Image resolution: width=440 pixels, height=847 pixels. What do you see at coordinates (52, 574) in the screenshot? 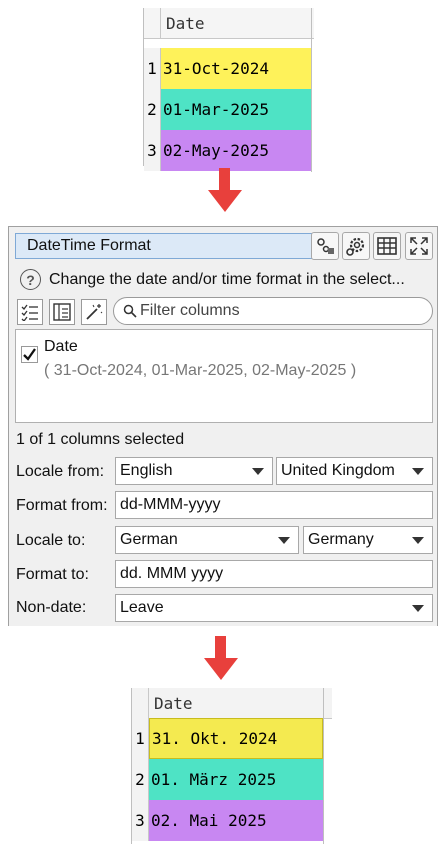
I see `format-to-label: Format to:` at bounding box center [52, 574].